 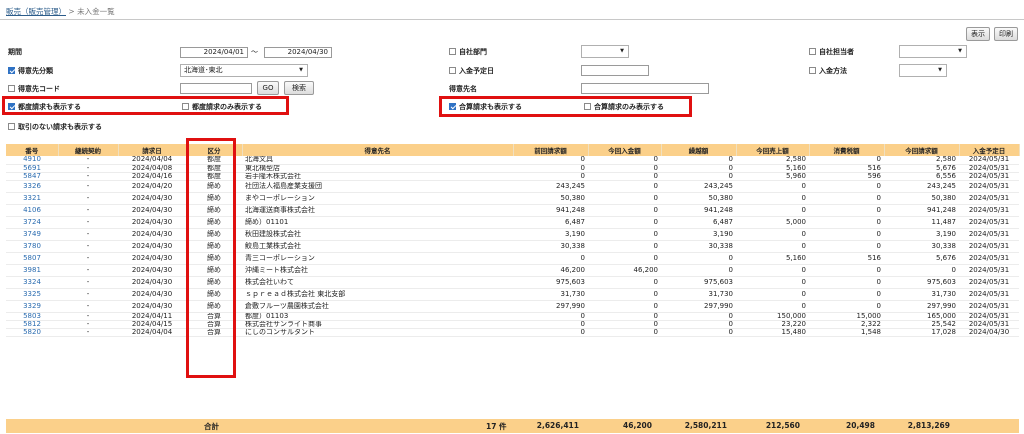 I want to click on column-header: 得意先名, so click(x=378, y=150).